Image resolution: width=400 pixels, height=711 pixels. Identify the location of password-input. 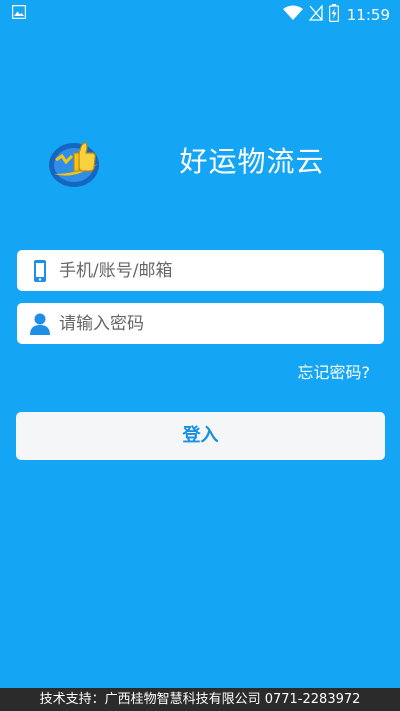
(214, 323).